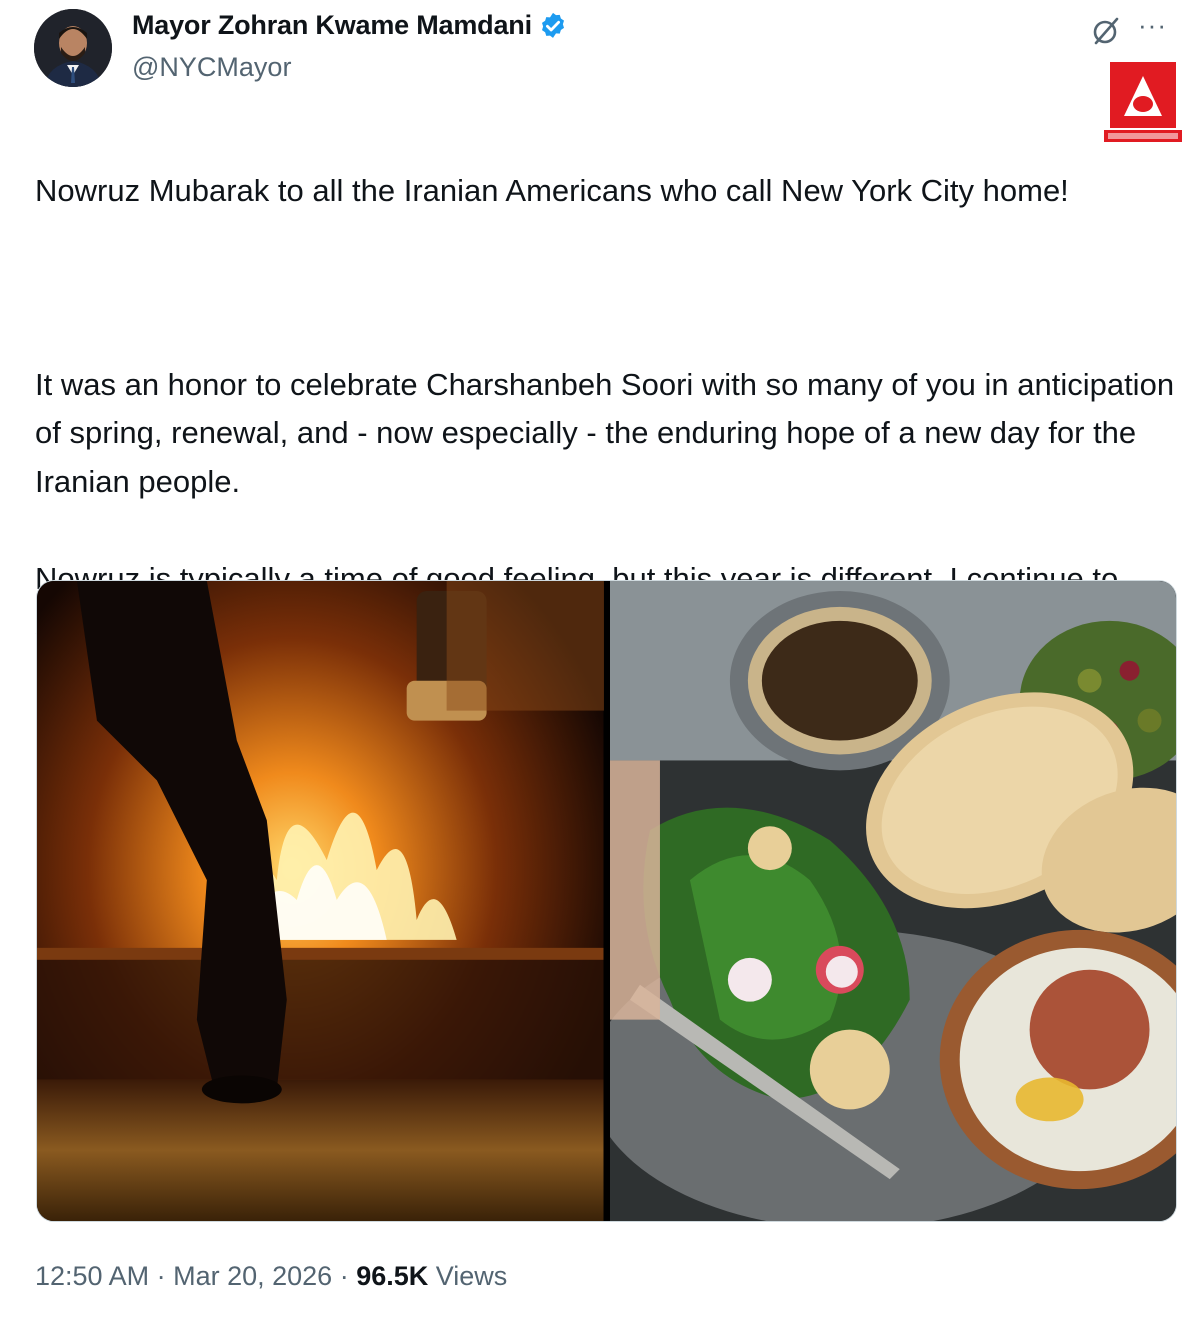  I want to click on more-icon: ···, so click(1152, 25).